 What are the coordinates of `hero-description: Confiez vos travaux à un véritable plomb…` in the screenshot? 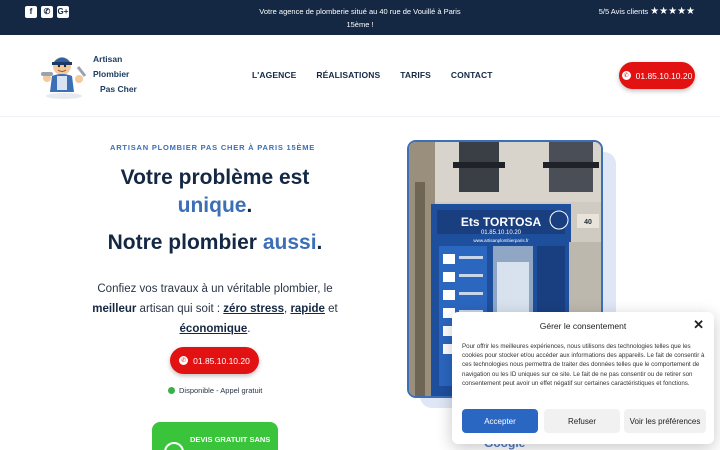 It's located at (215, 309).